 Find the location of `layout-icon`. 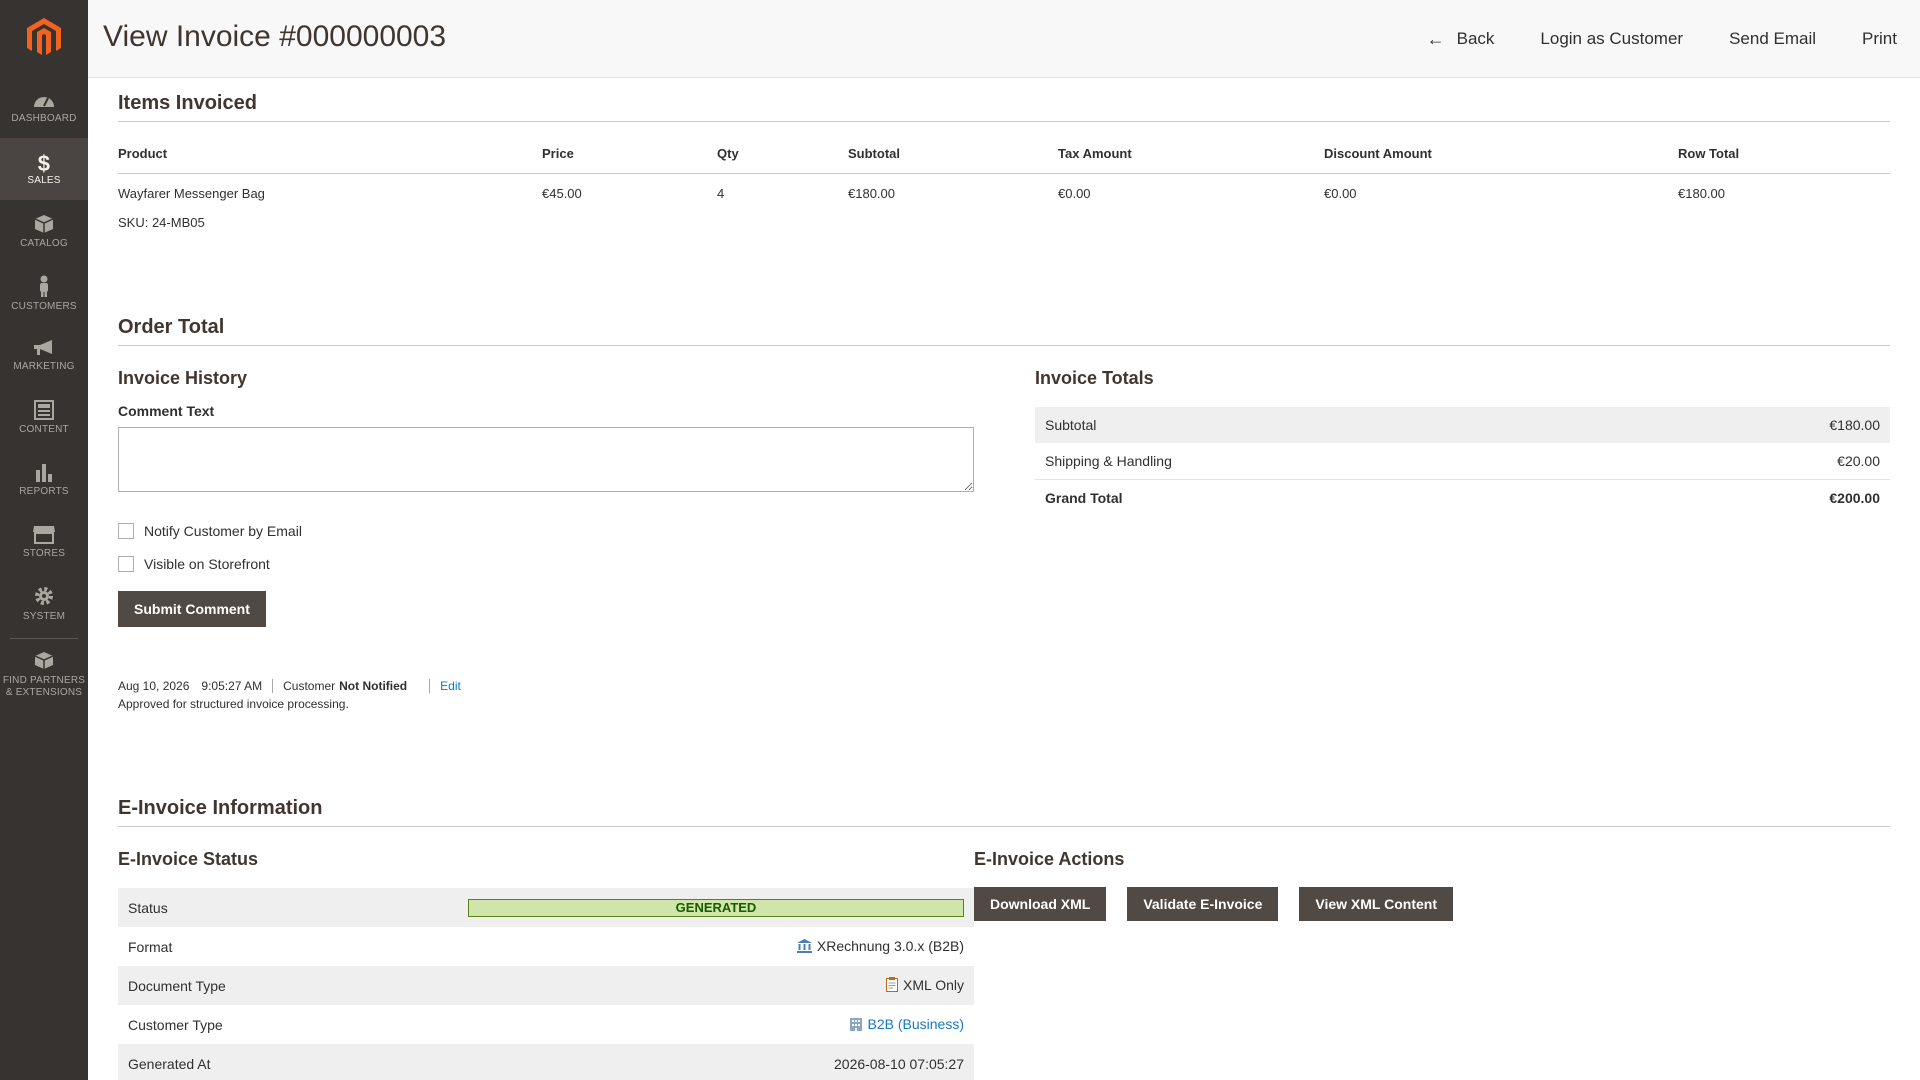

layout-icon is located at coordinates (44, 409).